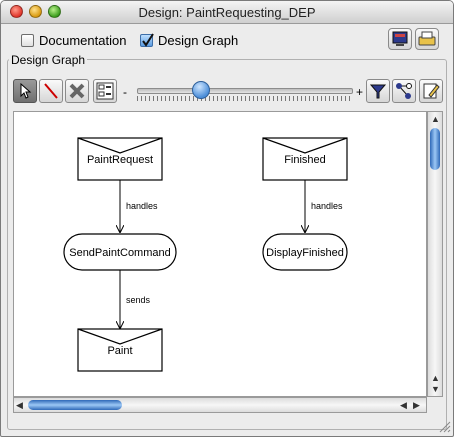 This screenshot has width=454, height=437. What do you see at coordinates (83, 40) in the screenshot?
I see `documentation-label: Documentation` at bounding box center [83, 40].